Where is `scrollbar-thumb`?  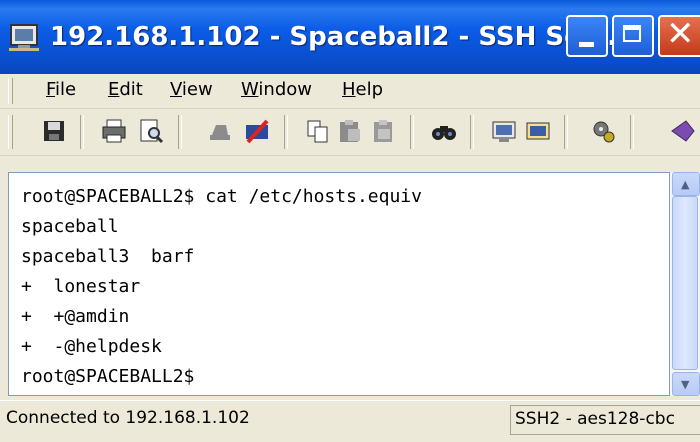 scrollbar-thumb is located at coordinates (685, 283).